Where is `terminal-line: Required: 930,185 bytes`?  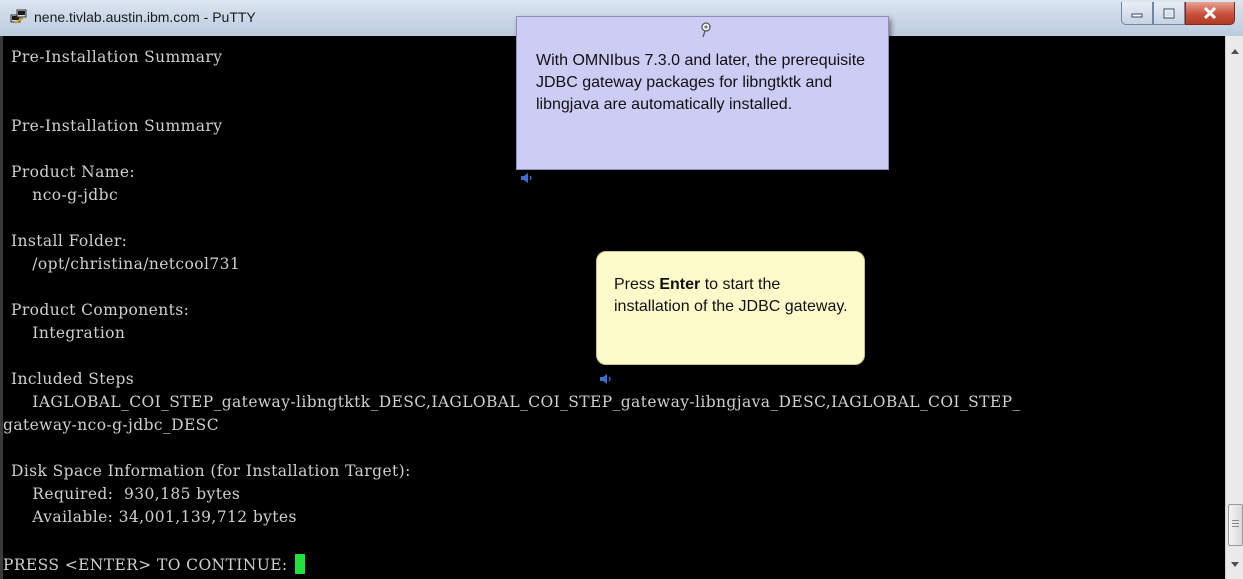
terminal-line: Required: 930,185 bytes is located at coordinates (126, 494).